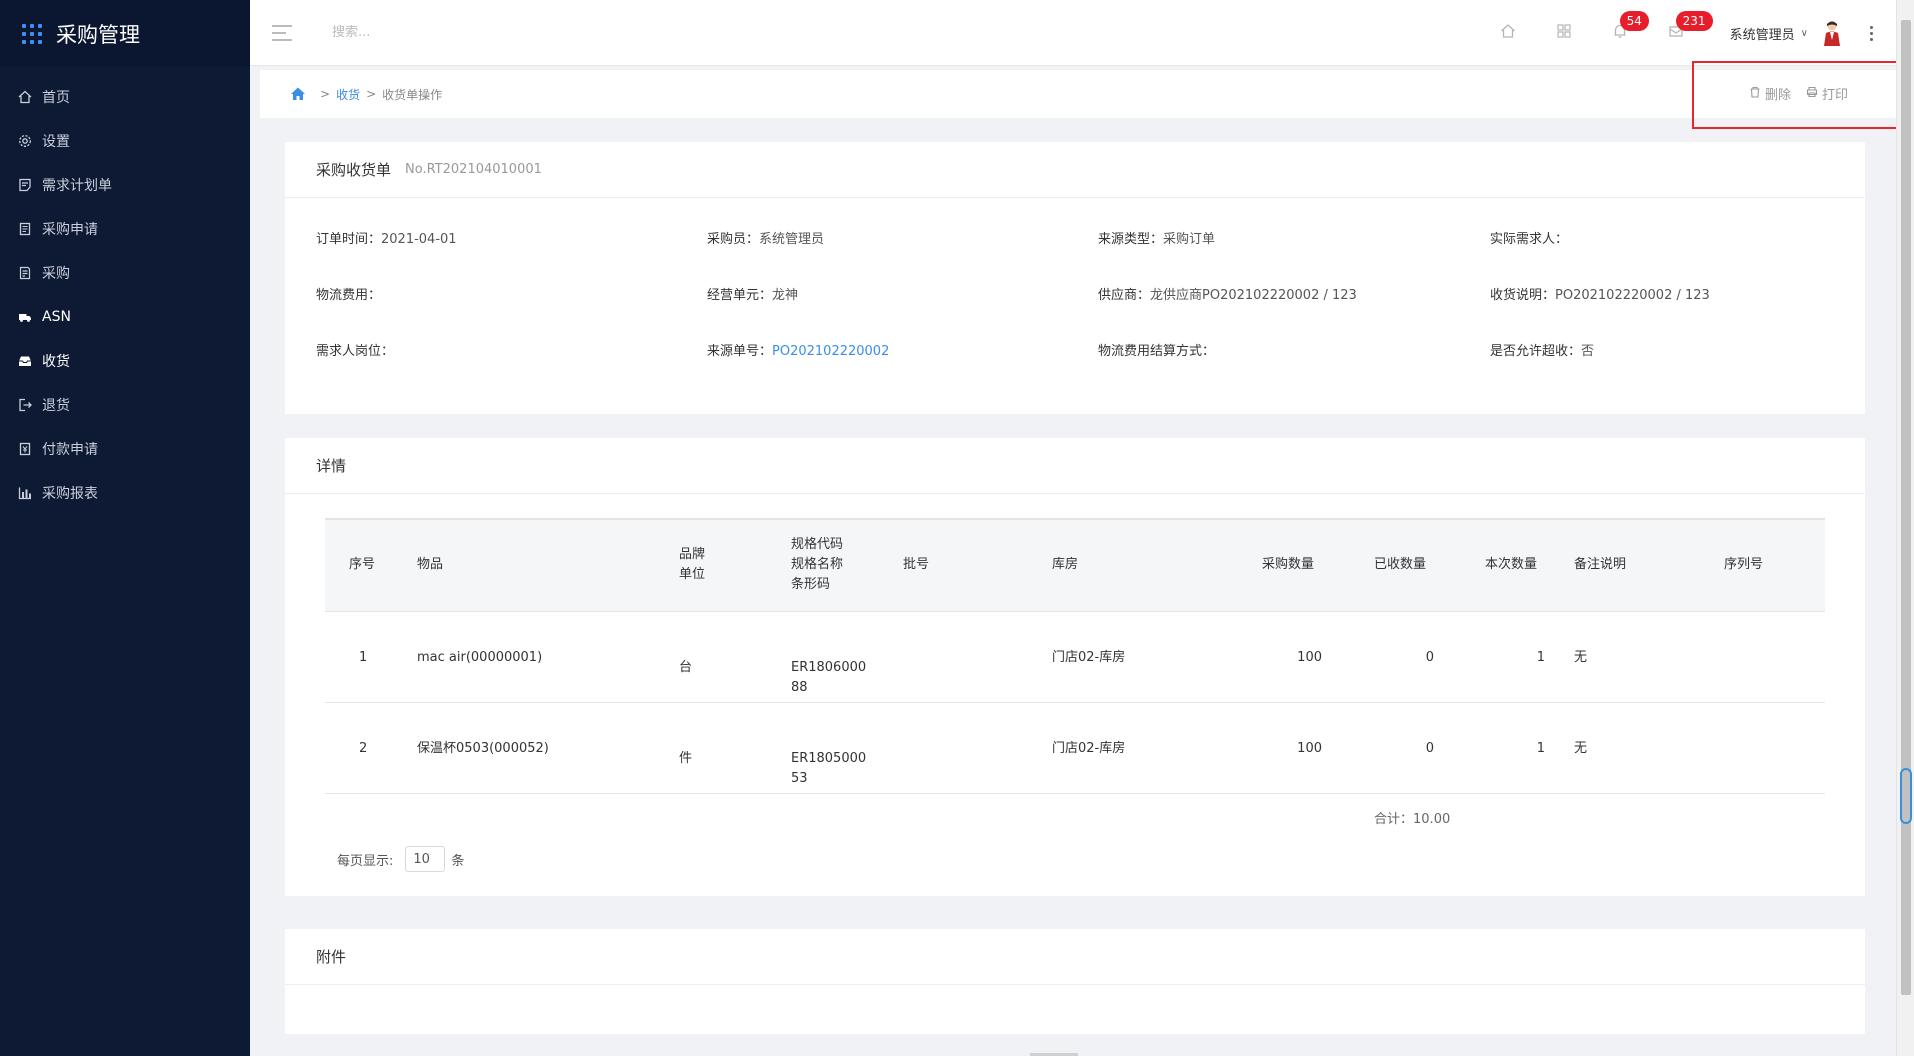 This screenshot has height=1056, width=1914. Describe the element at coordinates (458, 861) in the screenshot. I see `page-size-unit: 条` at that location.